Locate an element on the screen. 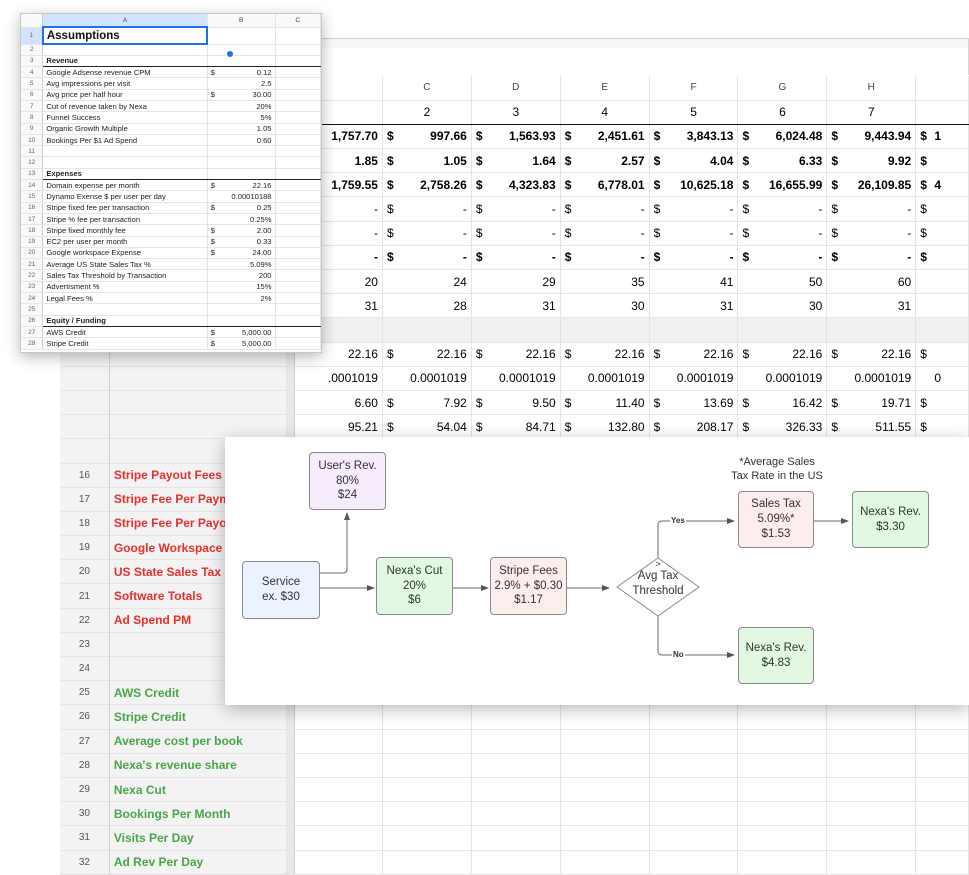 This screenshot has width=969, height=875. assumption-label: Domain expense per month is located at coordinates (125, 185).